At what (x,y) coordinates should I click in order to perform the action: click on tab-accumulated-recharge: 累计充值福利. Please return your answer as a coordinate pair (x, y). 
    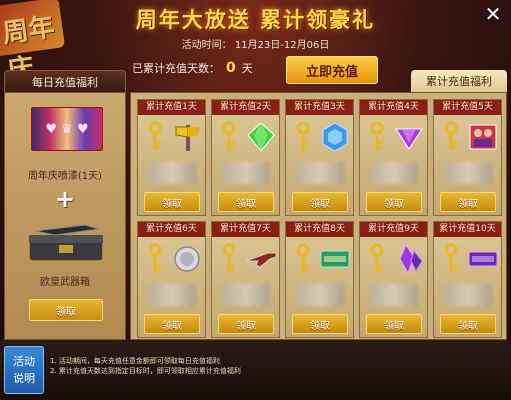
    Looking at the image, I should click on (459, 81).